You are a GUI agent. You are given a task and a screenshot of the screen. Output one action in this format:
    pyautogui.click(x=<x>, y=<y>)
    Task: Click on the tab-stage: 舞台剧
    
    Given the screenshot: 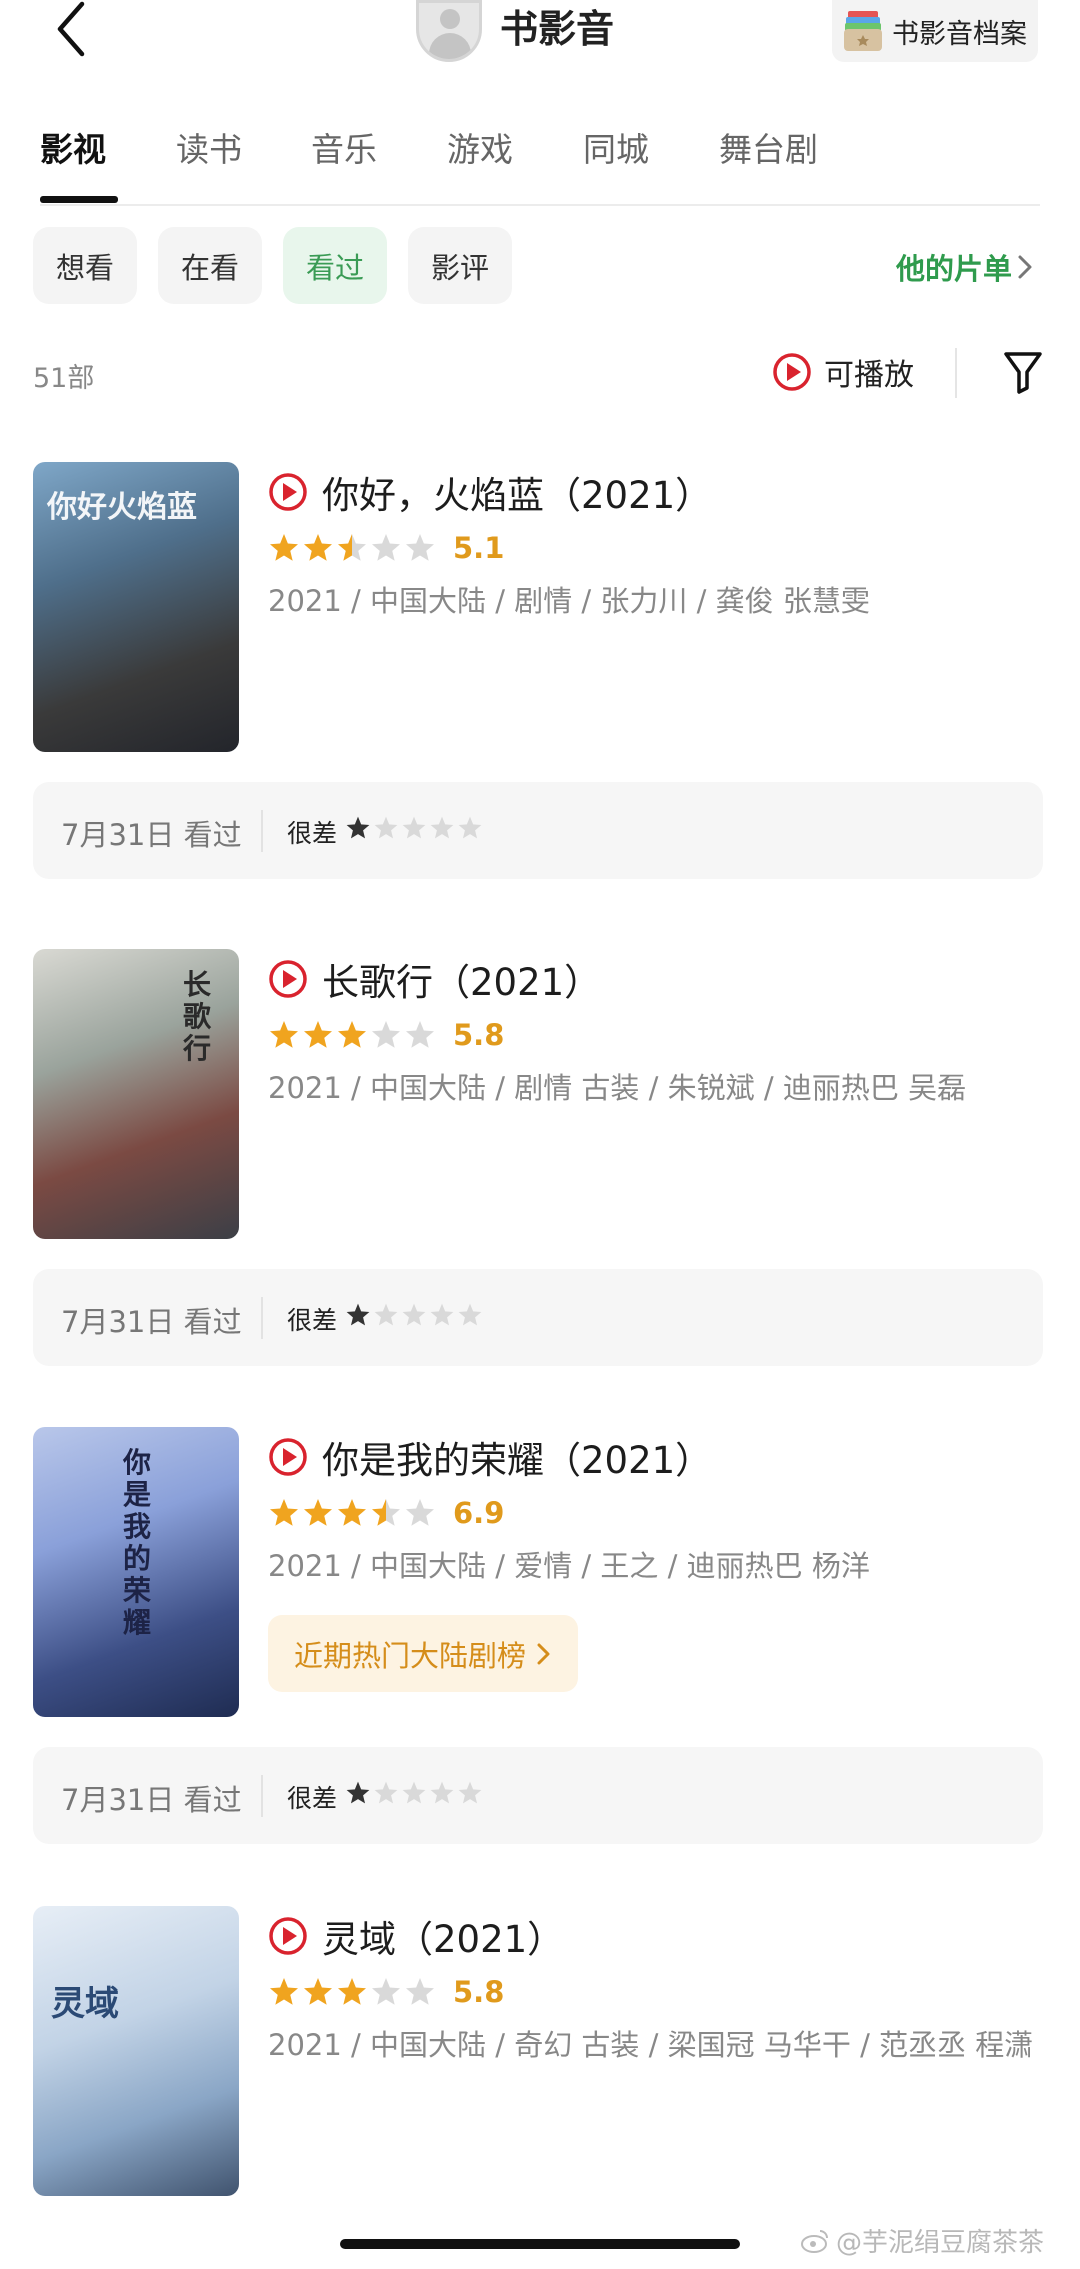 What is the action you would take?
    pyautogui.click(x=768, y=150)
    